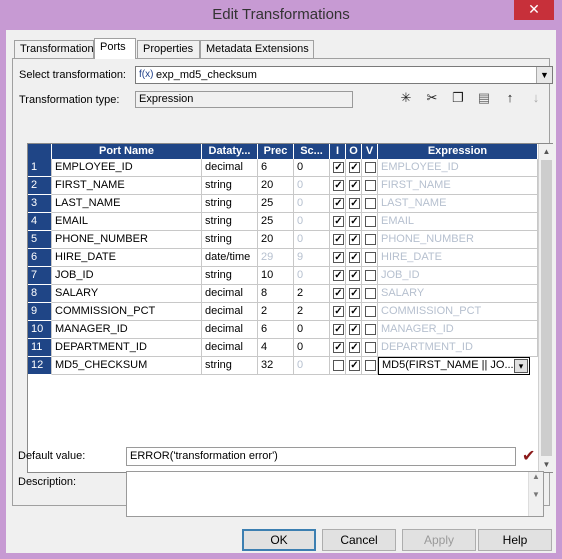 The image size is (562, 559). What do you see at coordinates (458, 276) in the screenshot?
I see `expression-cell: JOB_ID` at bounding box center [458, 276].